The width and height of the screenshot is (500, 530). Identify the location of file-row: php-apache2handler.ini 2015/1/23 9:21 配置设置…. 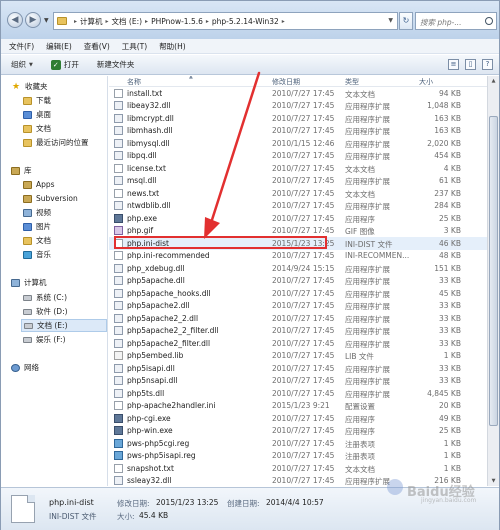
(298, 406).